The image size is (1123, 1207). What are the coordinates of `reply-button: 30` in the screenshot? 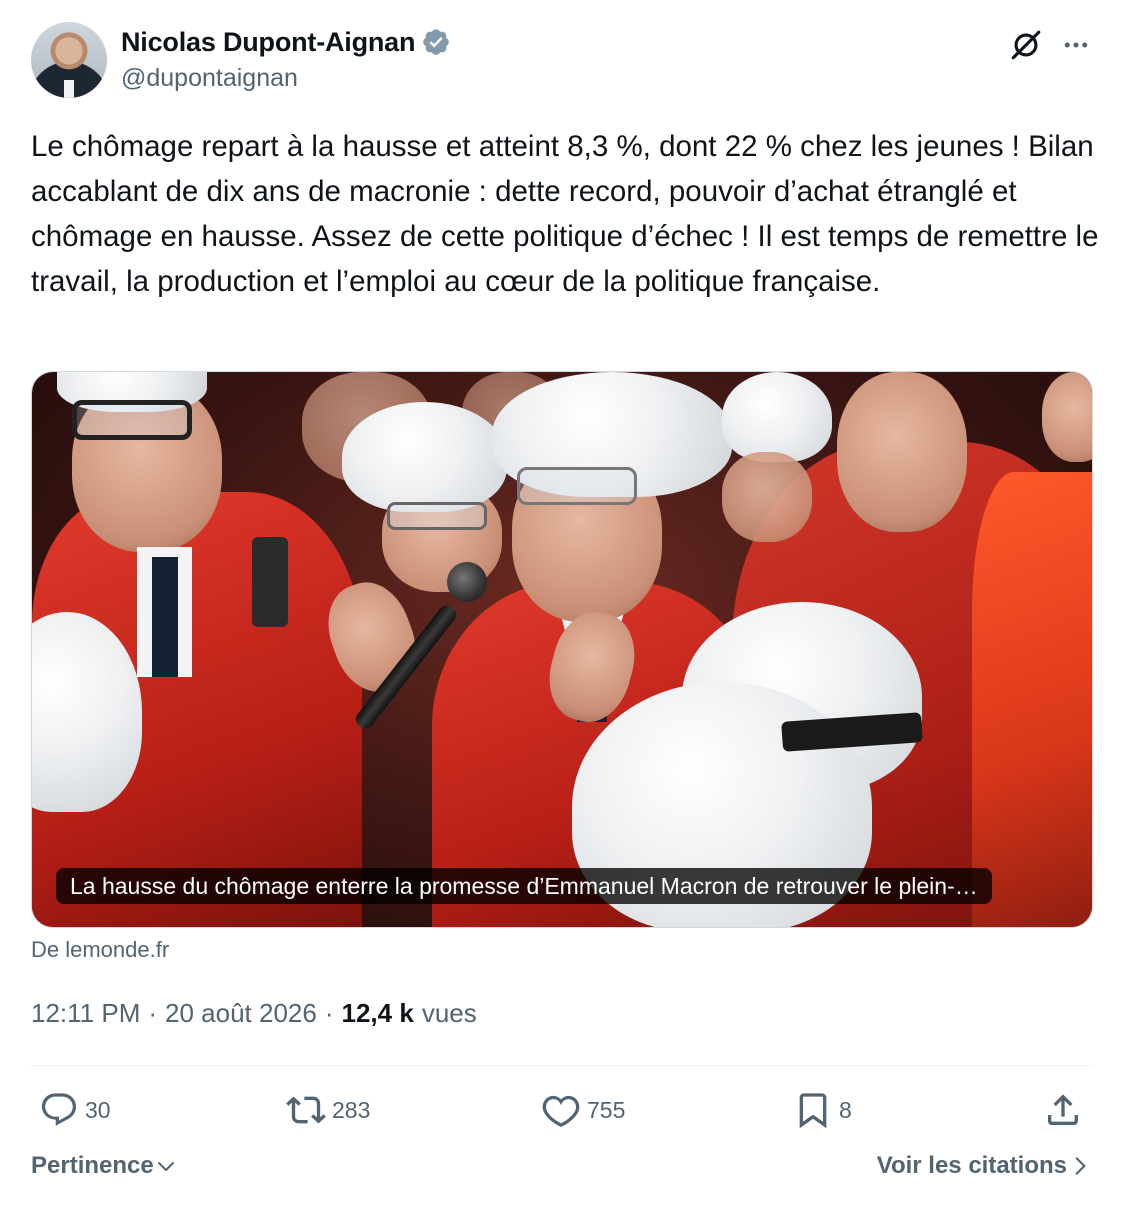 It's located at (75, 1110).